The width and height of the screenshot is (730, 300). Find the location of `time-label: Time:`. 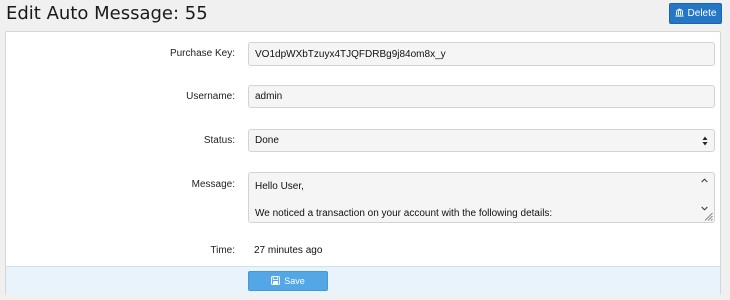

time-label: Time: is located at coordinates (222, 250).